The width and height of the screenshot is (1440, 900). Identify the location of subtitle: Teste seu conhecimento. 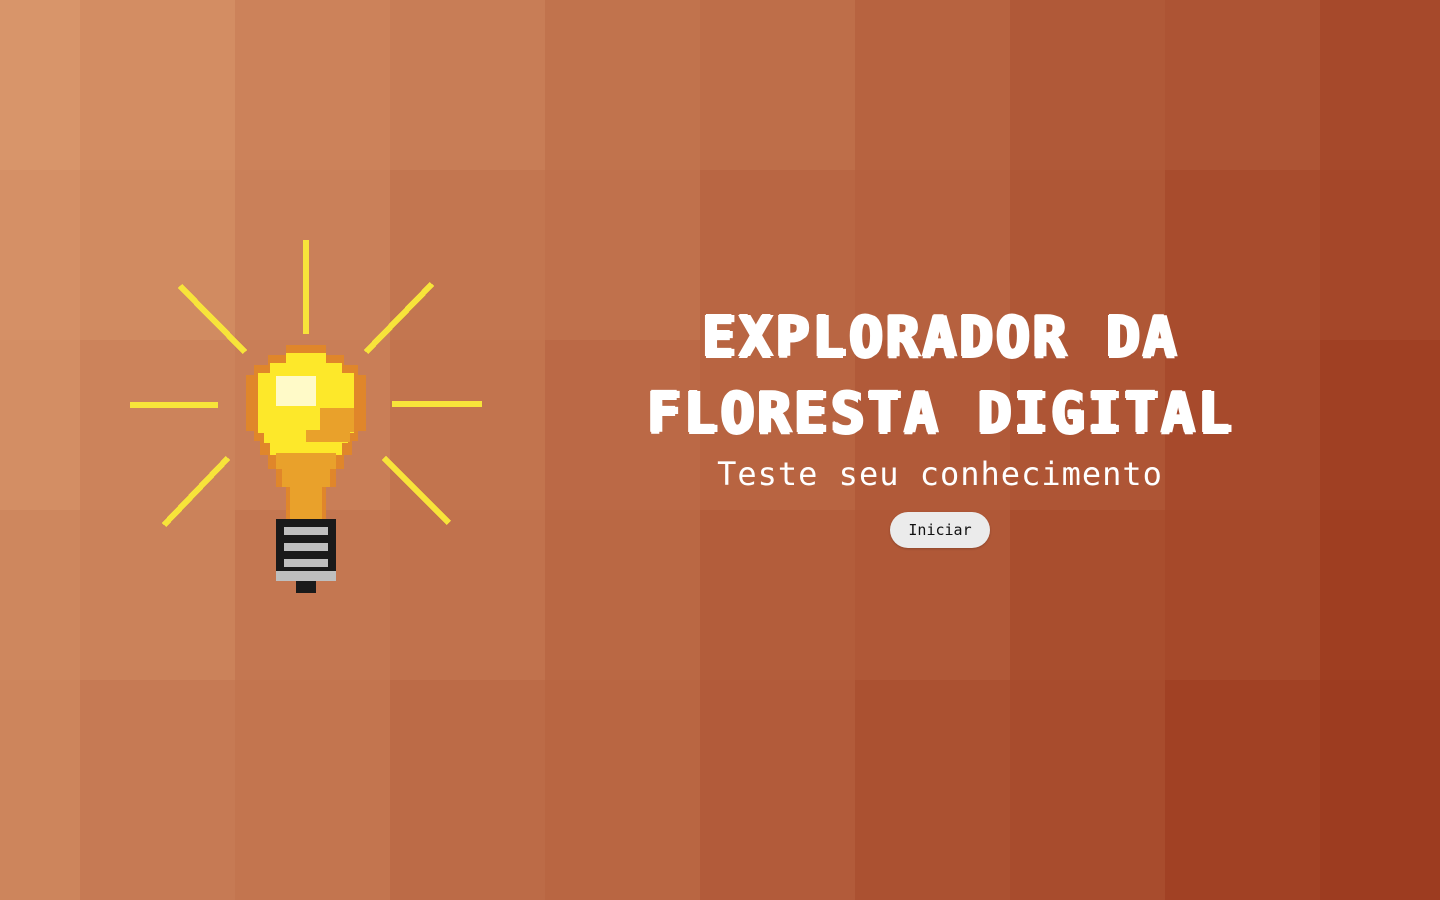
(940, 474).